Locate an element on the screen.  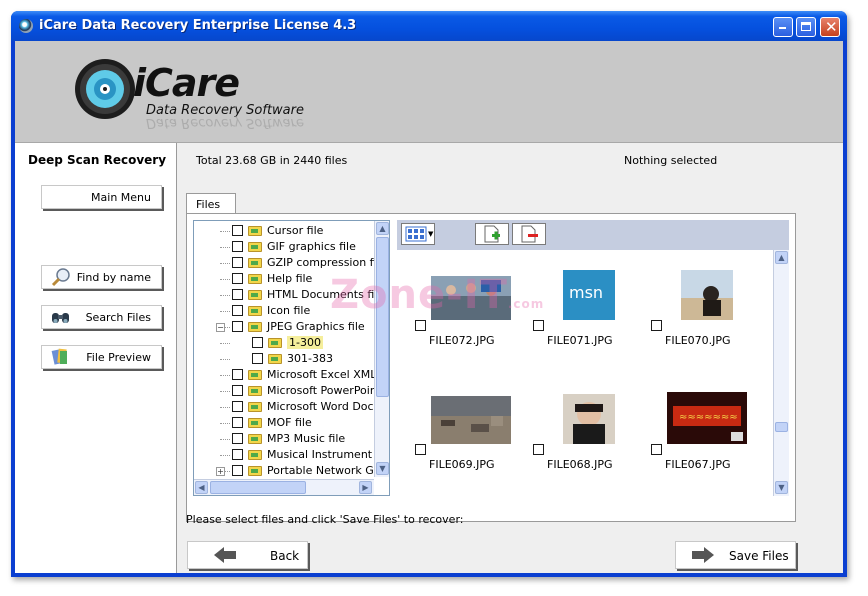
tree-item: GIF graphics file is located at coordinates (284, 247).